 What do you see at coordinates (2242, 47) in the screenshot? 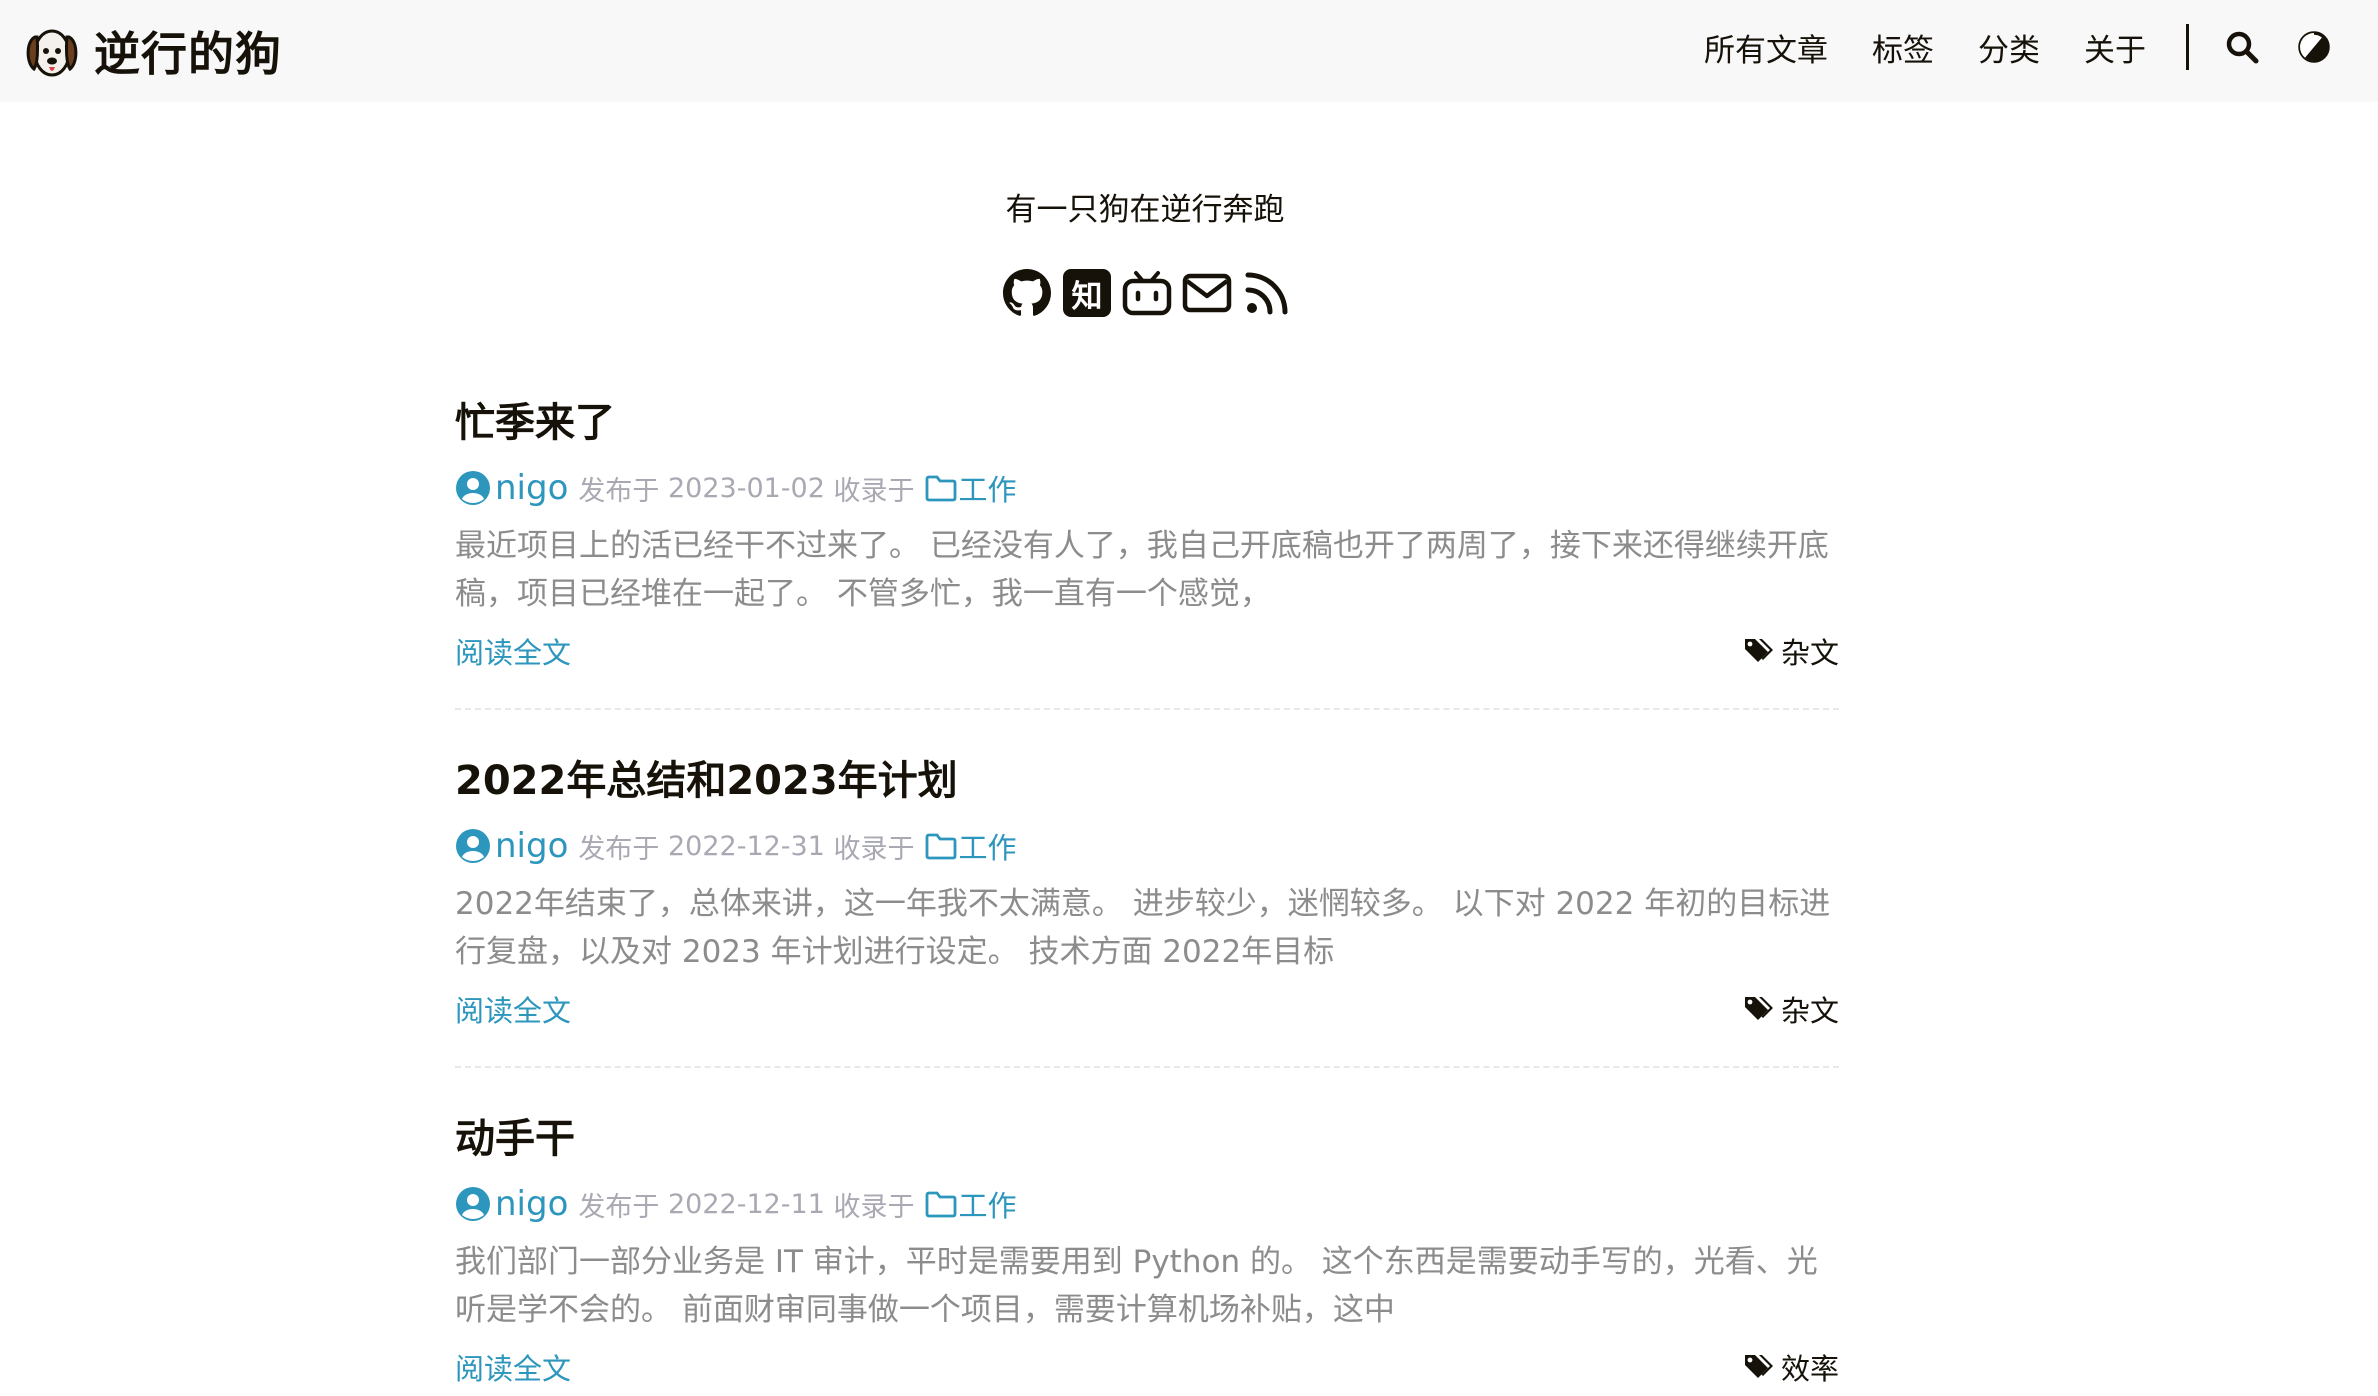
I see `search-icon` at bounding box center [2242, 47].